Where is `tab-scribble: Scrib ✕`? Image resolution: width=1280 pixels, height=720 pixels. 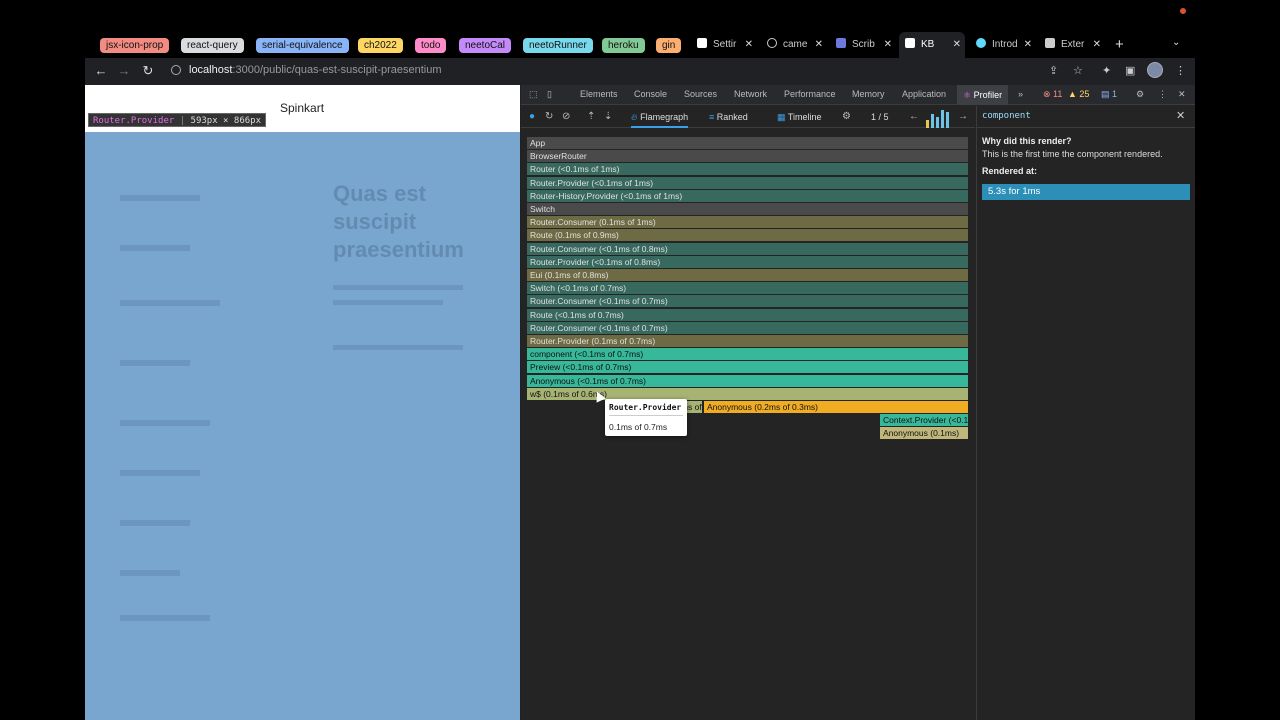
tab-scribble: Scrib ✕ is located at coordinates (863, 45).